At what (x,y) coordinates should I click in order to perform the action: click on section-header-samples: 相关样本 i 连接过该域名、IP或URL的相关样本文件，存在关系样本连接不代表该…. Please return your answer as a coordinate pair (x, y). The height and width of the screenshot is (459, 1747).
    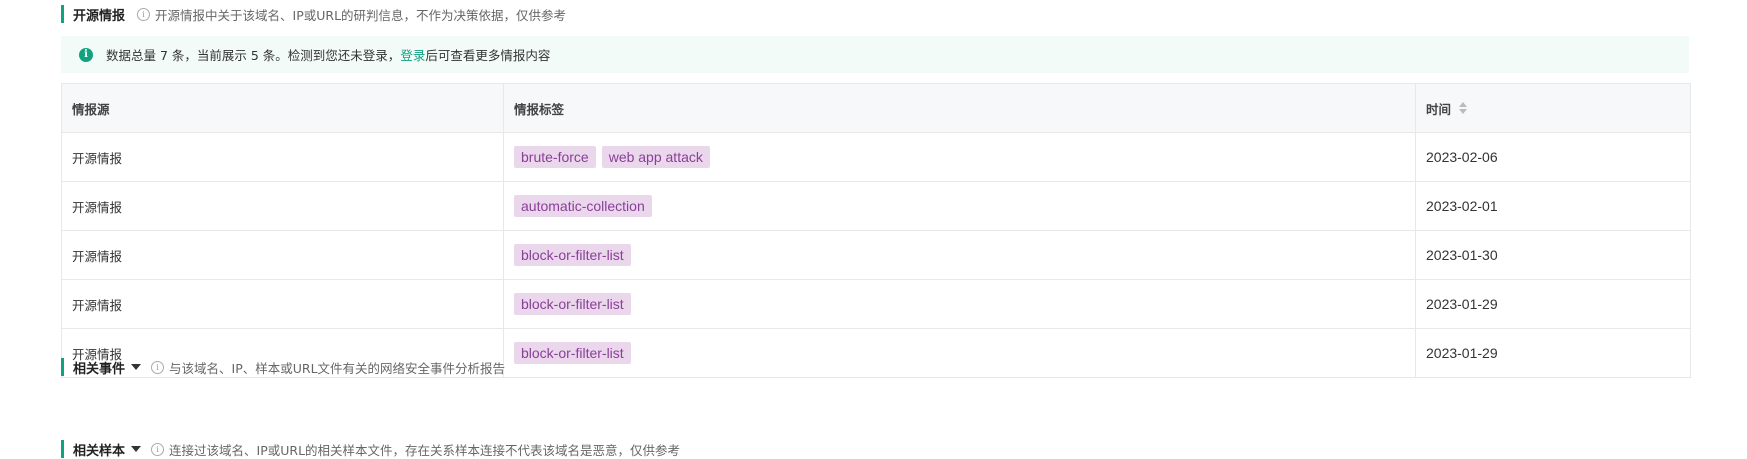
    Looking at the image, I should click on (371, 449).